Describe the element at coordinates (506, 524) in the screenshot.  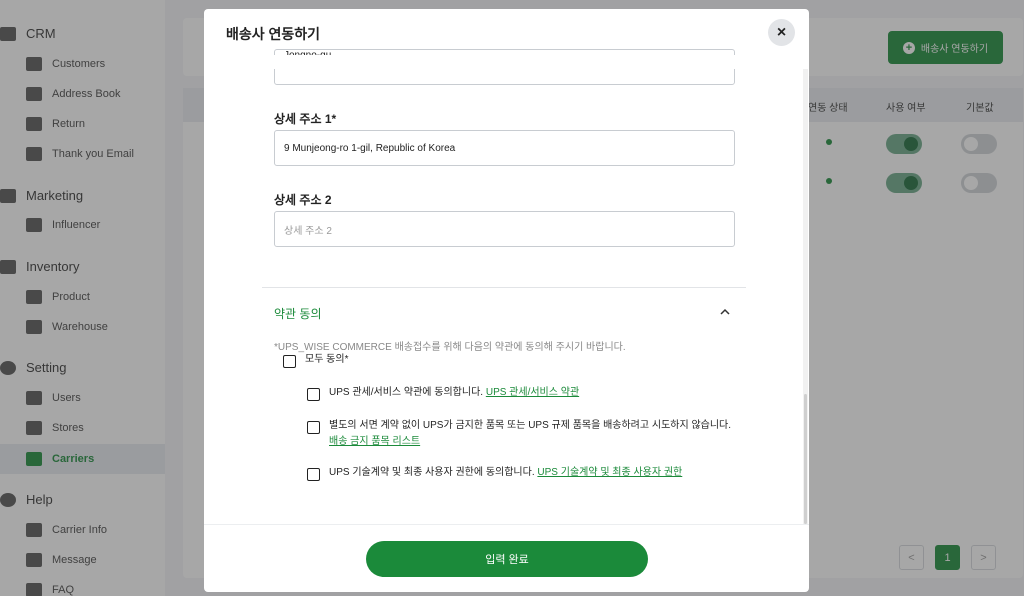
I see `footer-divider` at that location.